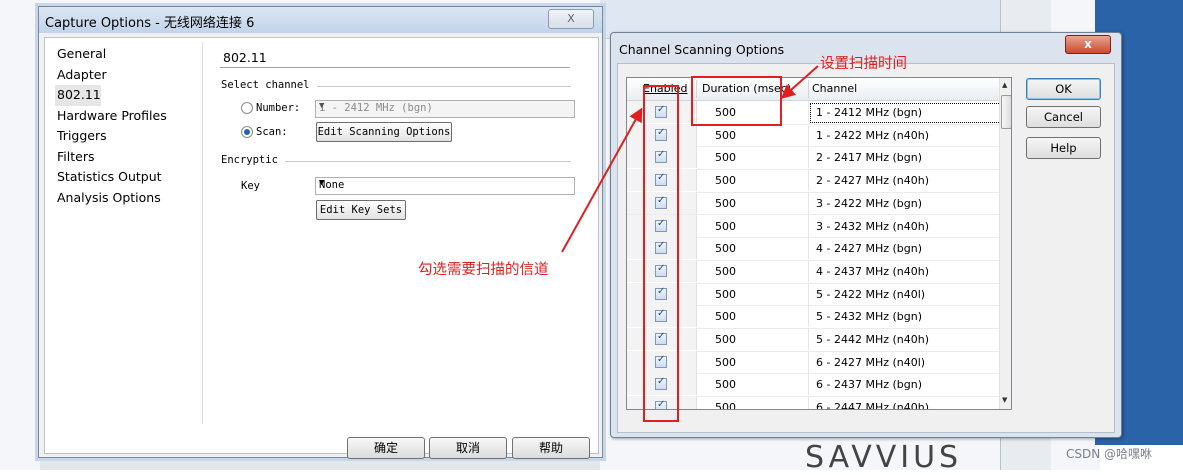 The height and width of the screenshot is (475, 1183). Describe the element at coordinates (247, 108) in the screenshot. I see `number-radio` at that location.